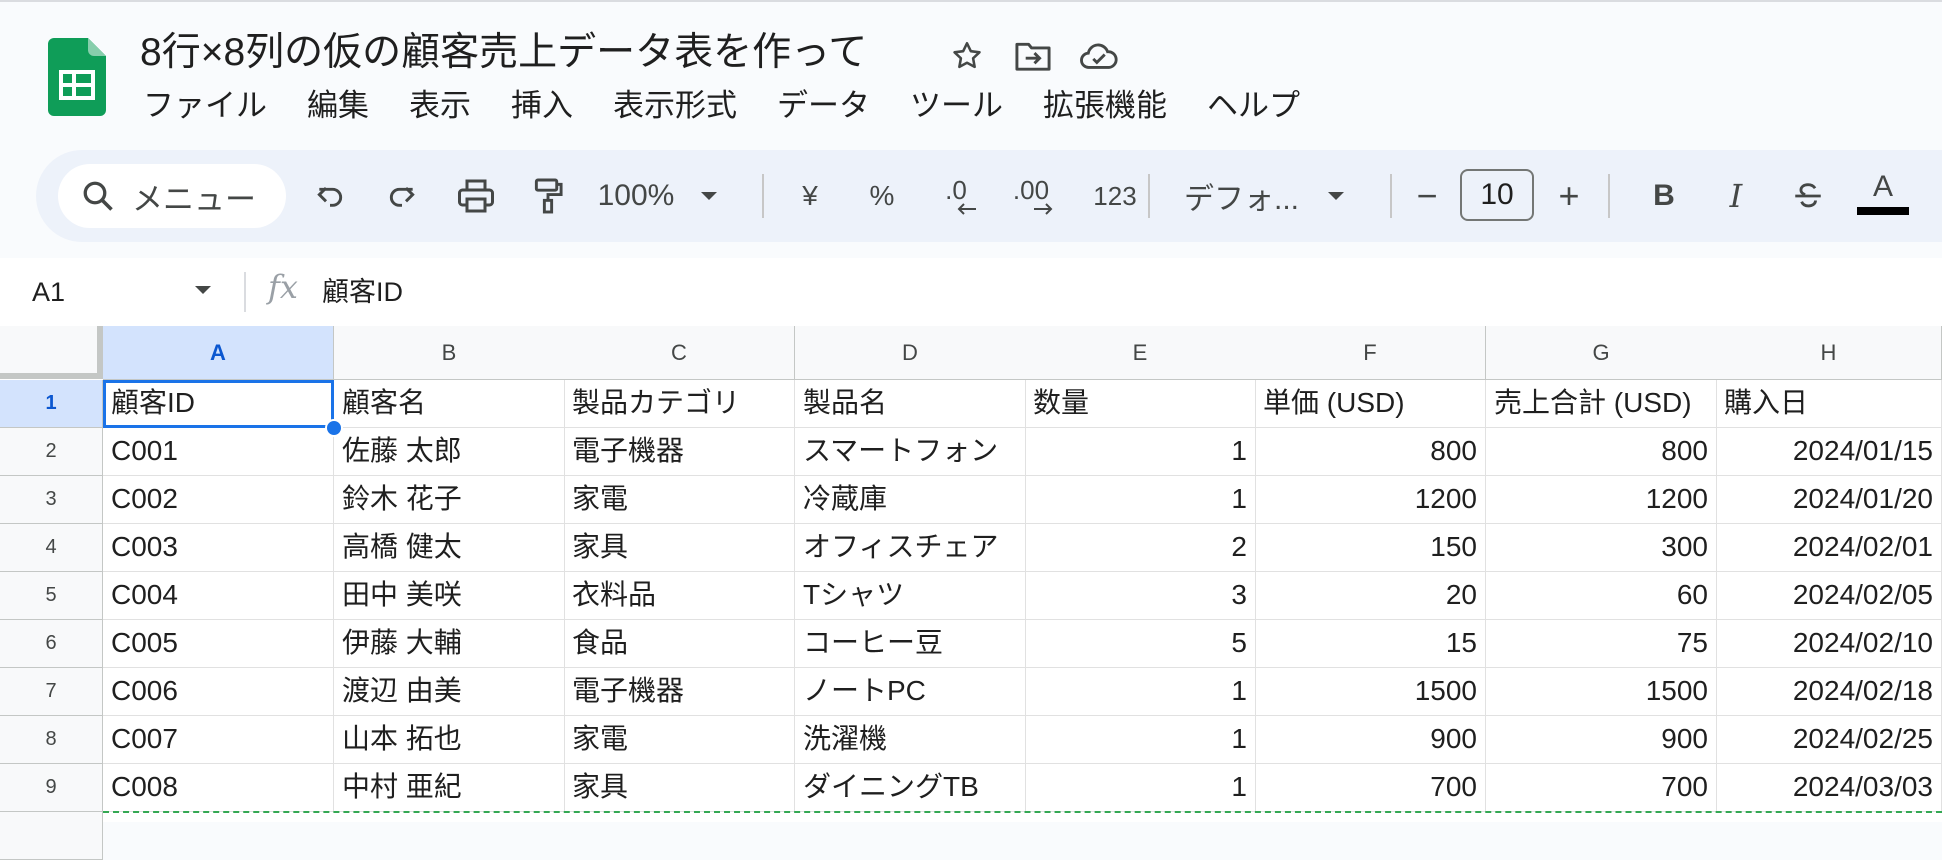  I want to click on column-header-d: D, so click(910, 353).